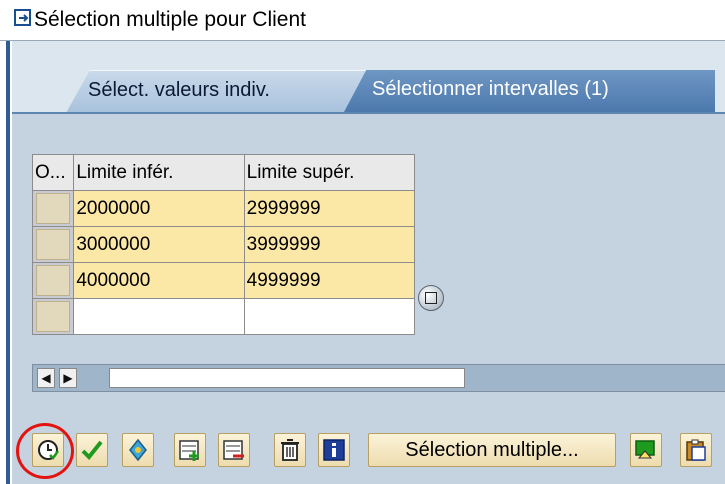  Describe the element at coordinates (179, 90) in the screenshot. I see `tab-single-values-label: Sélect. valeurs indiv.` at that location.